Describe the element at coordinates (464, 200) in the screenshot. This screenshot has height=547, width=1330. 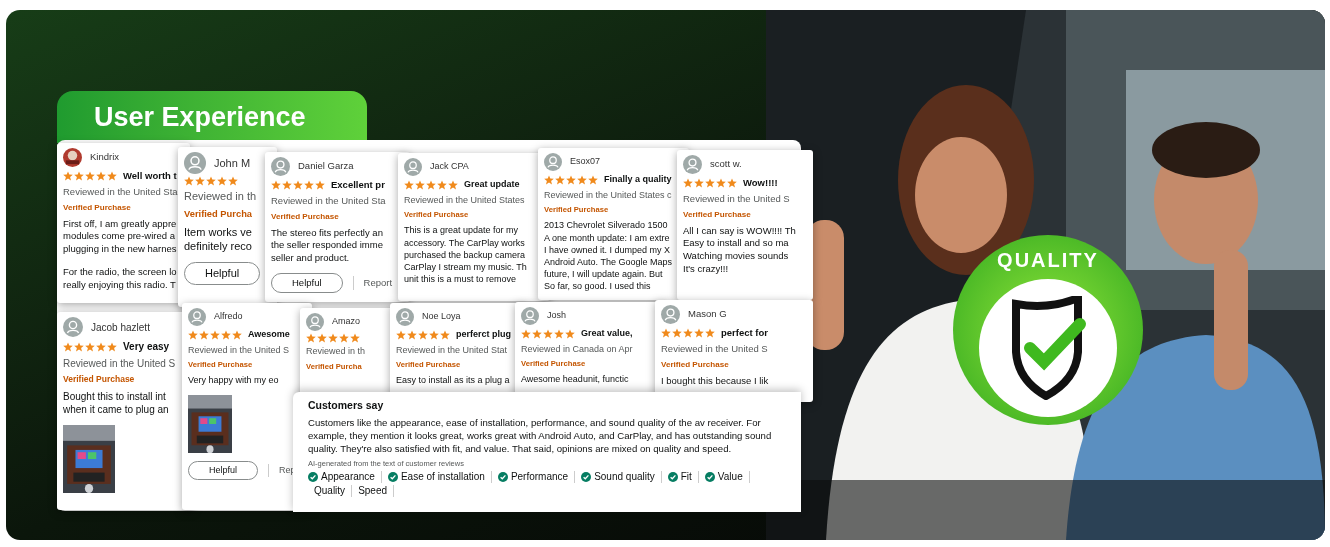
I see `review-location: Reviewed in the United States` at that location.